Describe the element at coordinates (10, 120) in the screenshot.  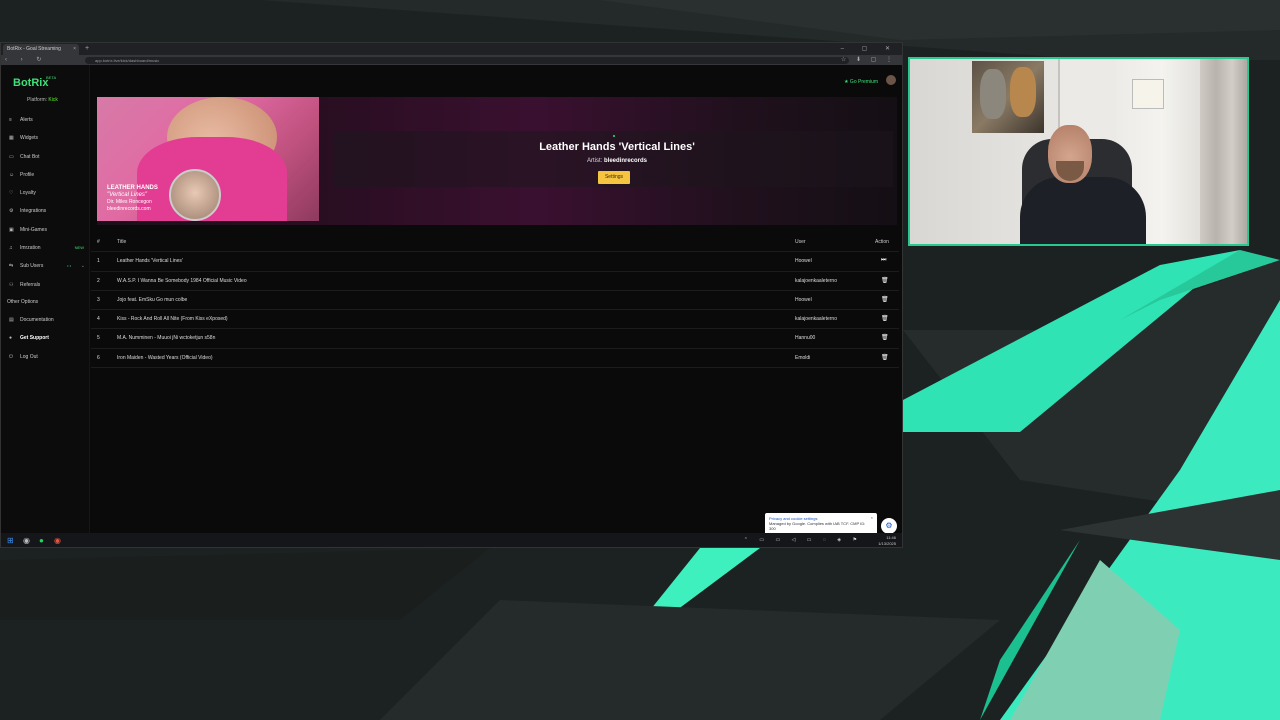
I see `alerts-icon: ≡` at that location.